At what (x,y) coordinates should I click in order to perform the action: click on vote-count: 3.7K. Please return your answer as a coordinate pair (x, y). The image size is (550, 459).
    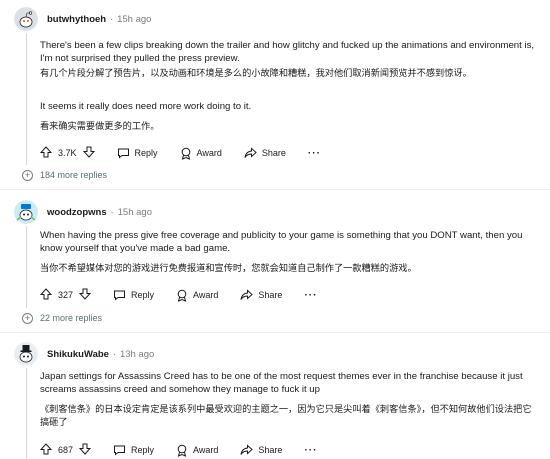
    Looking at the image, I should click on (67, 153).